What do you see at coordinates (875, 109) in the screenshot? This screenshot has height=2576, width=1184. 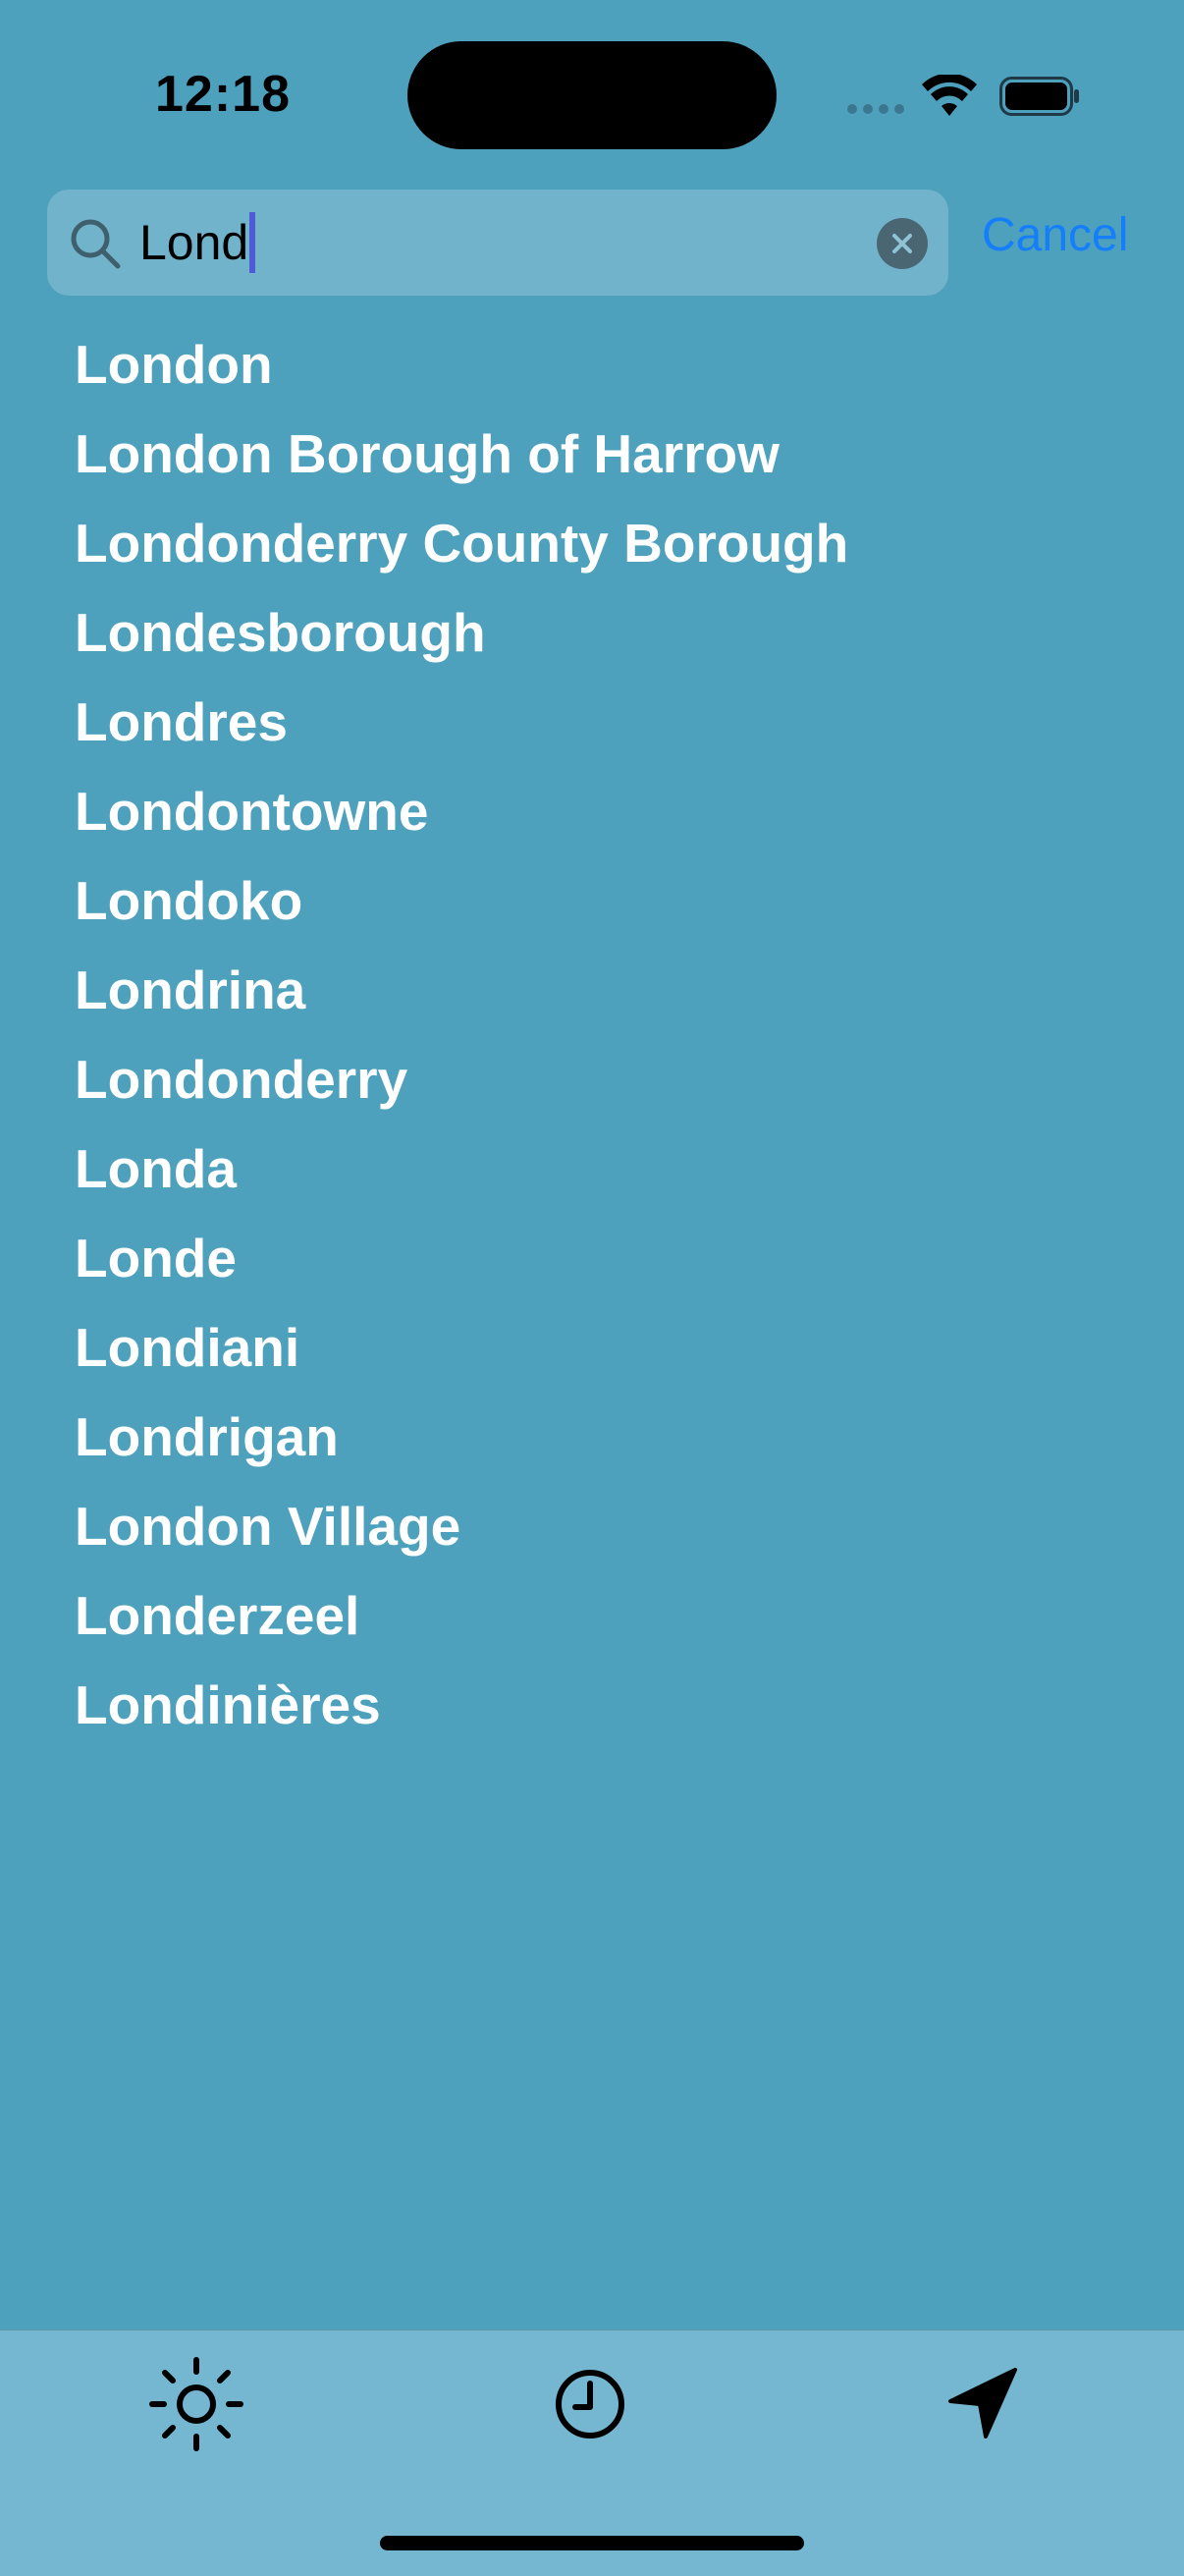 I see `cellular-dots-icon` at bounding box center [875, 109].